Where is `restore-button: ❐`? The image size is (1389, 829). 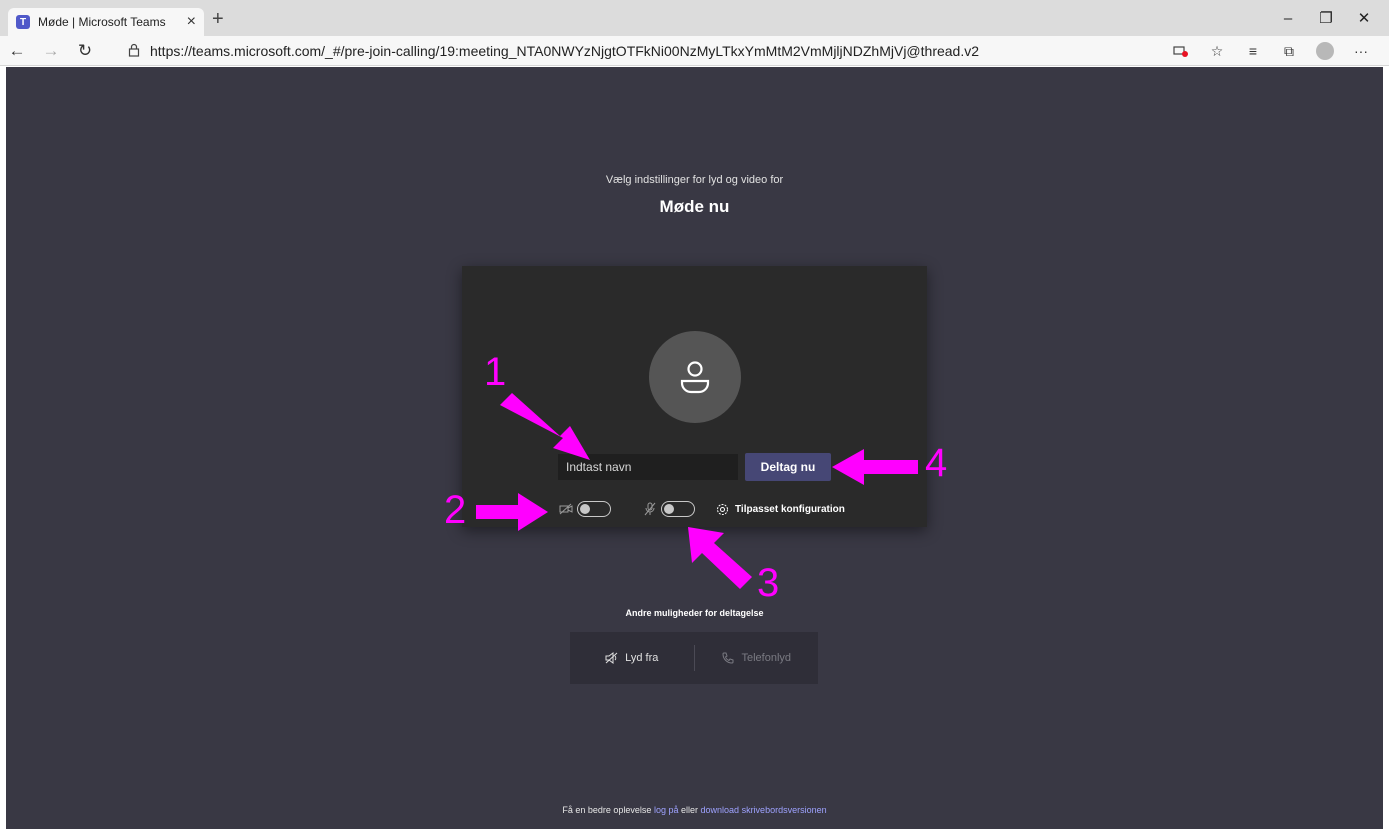
restore-button: ❐ is located at coordinates (1326, 18).